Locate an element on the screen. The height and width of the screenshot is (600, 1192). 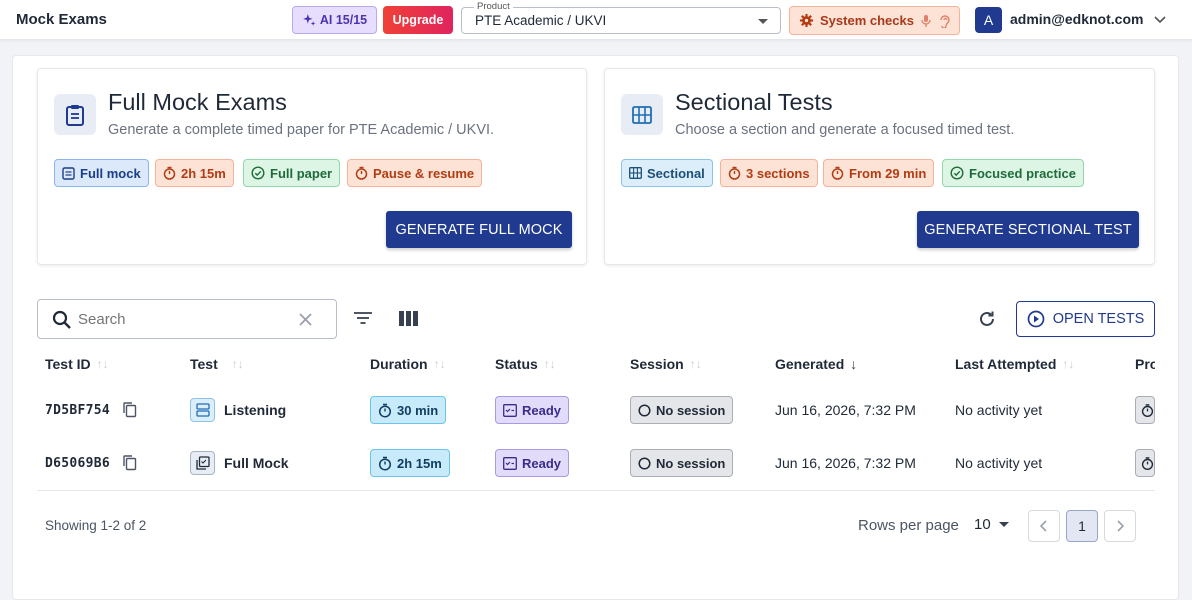
column-label: Generated is located at coordinates (810, 364).